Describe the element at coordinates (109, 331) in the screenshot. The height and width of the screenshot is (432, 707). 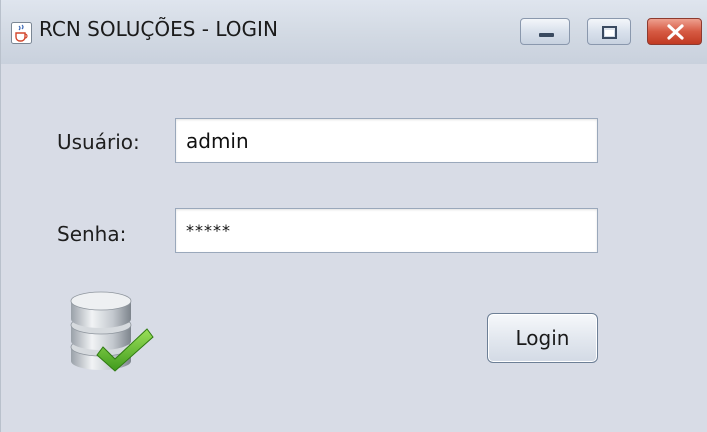
I see `database-check-icon` at that location.